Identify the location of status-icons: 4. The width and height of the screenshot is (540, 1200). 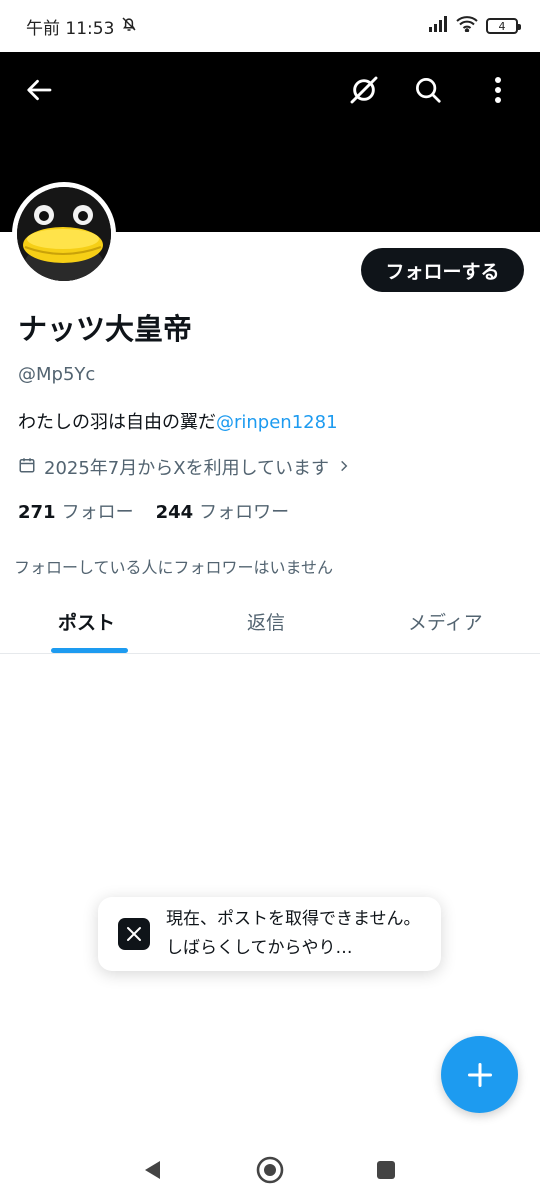
(474, 26).